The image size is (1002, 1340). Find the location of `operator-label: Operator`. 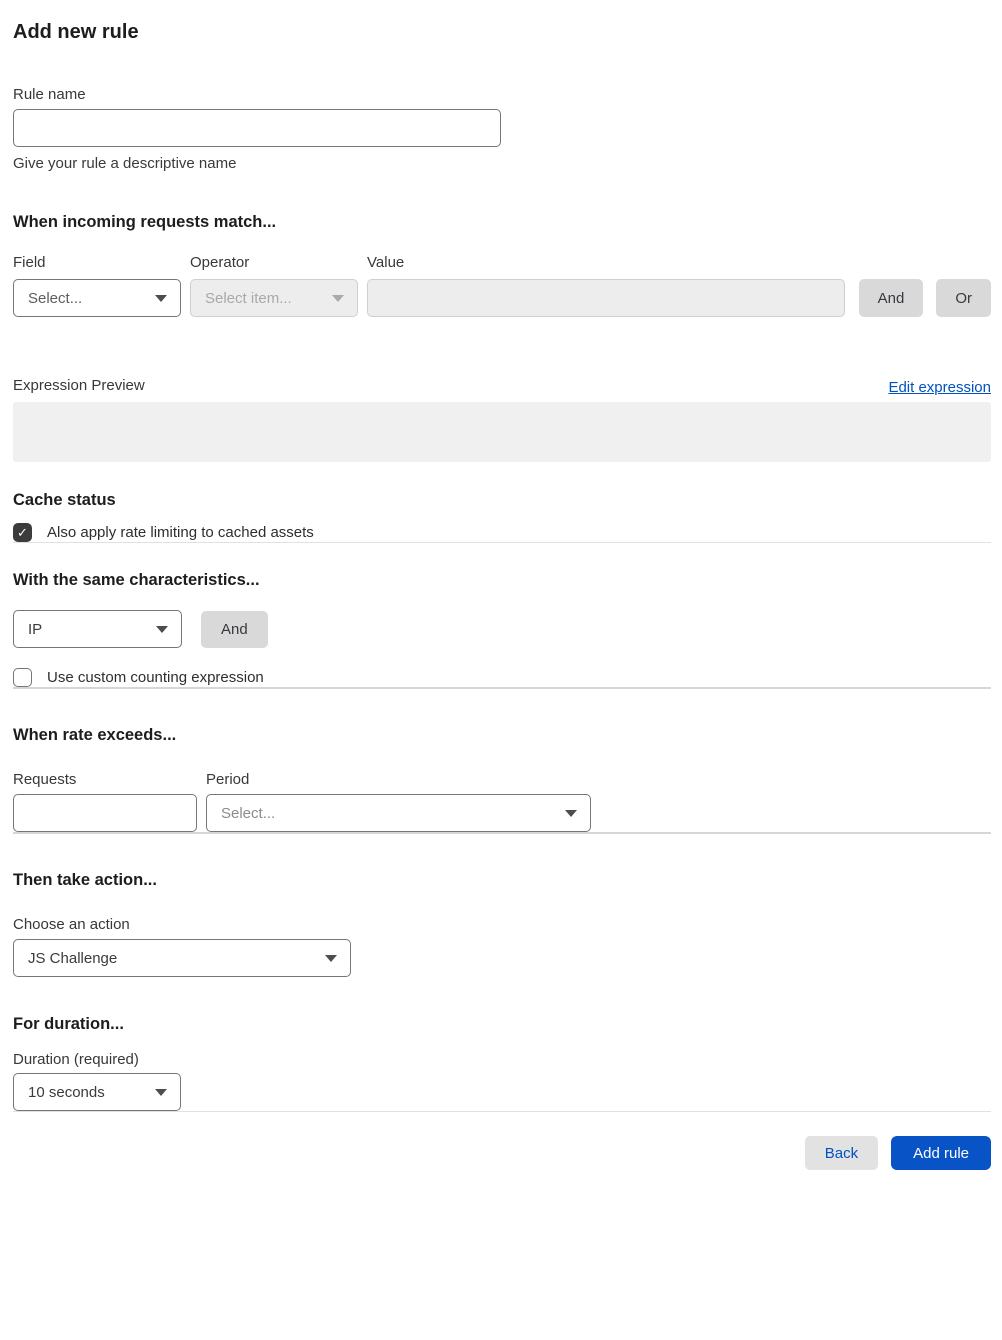

operator-label: Operator is located at coordinates (220, 262).